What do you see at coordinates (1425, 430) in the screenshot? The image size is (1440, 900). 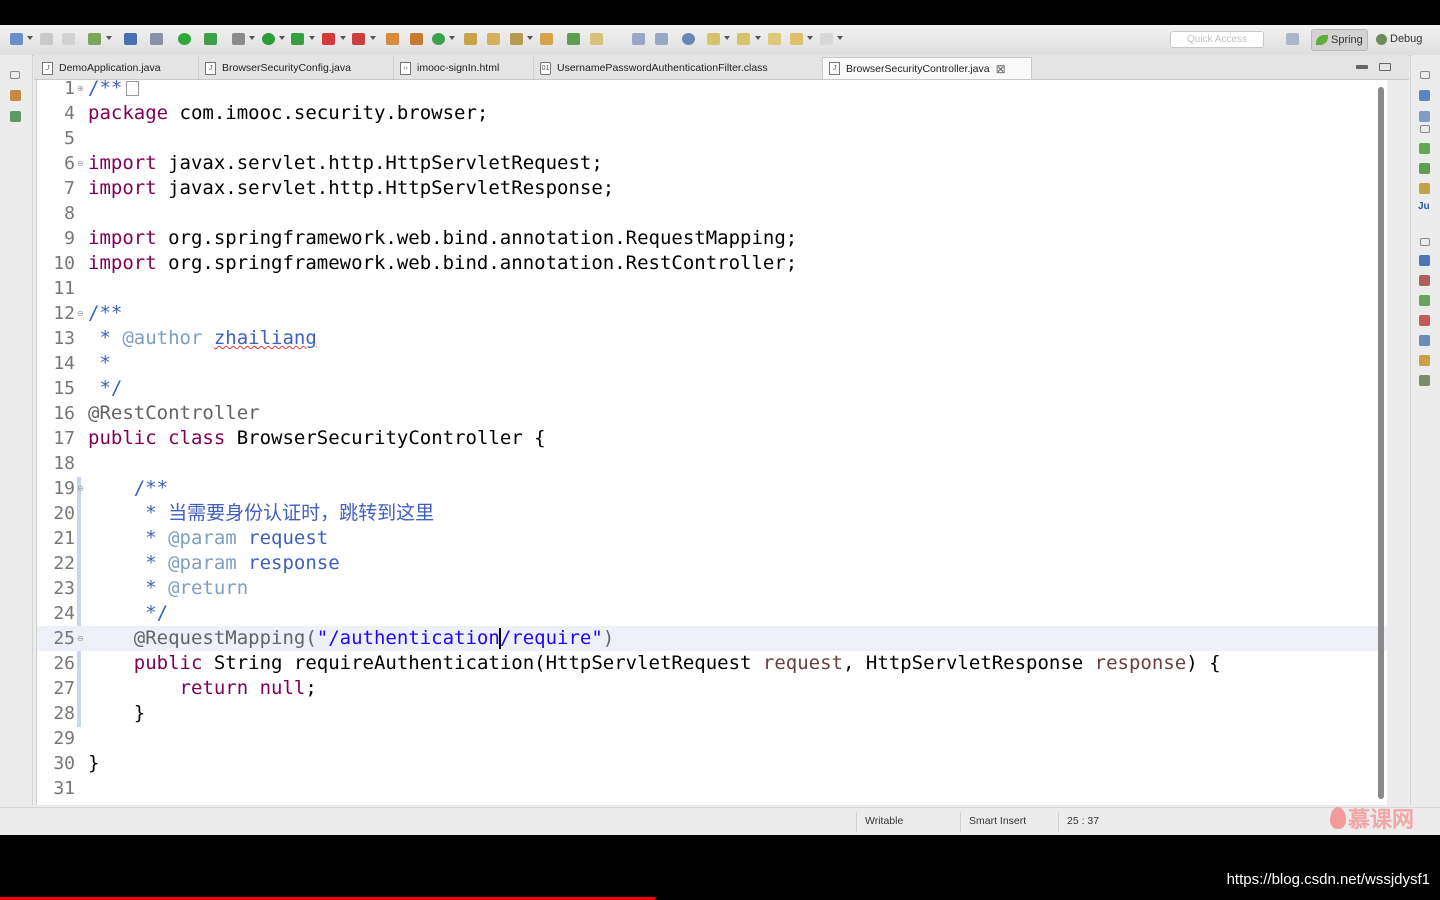 I see `right-trim-bar: Ju` at bounding box center [1425, 430].